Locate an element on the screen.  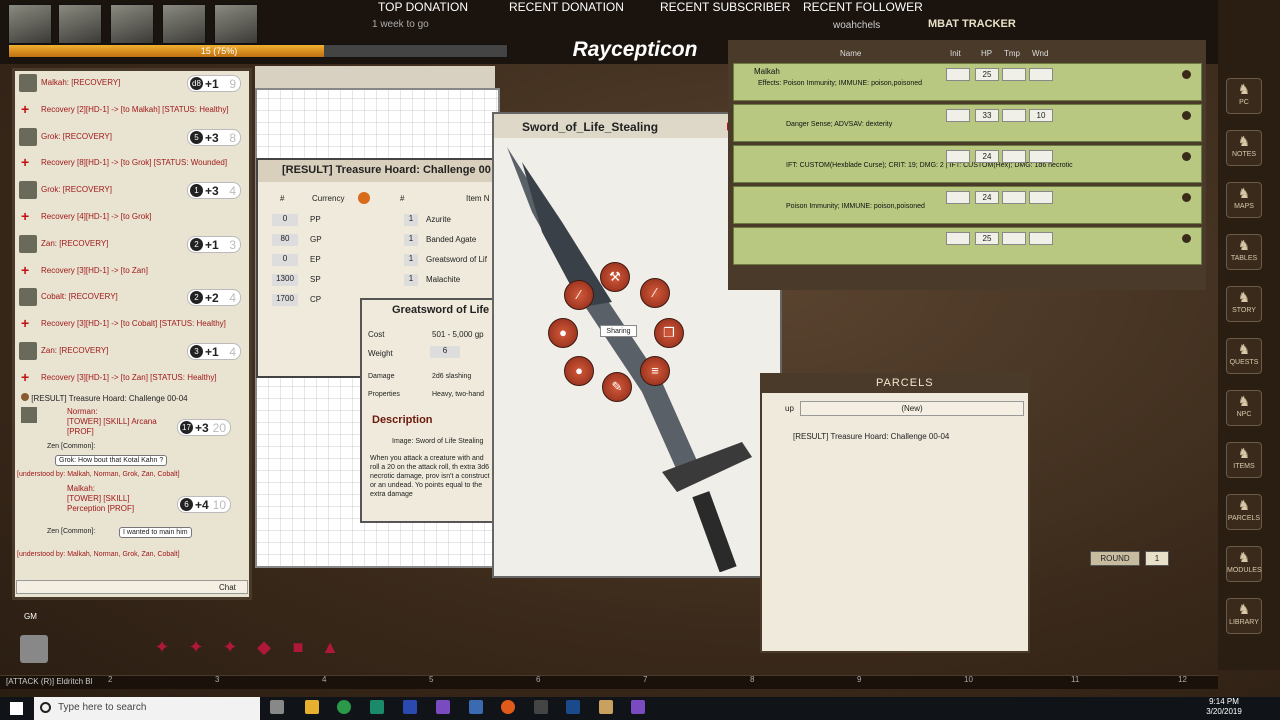
chat-input is located at coordinates (132, 587).